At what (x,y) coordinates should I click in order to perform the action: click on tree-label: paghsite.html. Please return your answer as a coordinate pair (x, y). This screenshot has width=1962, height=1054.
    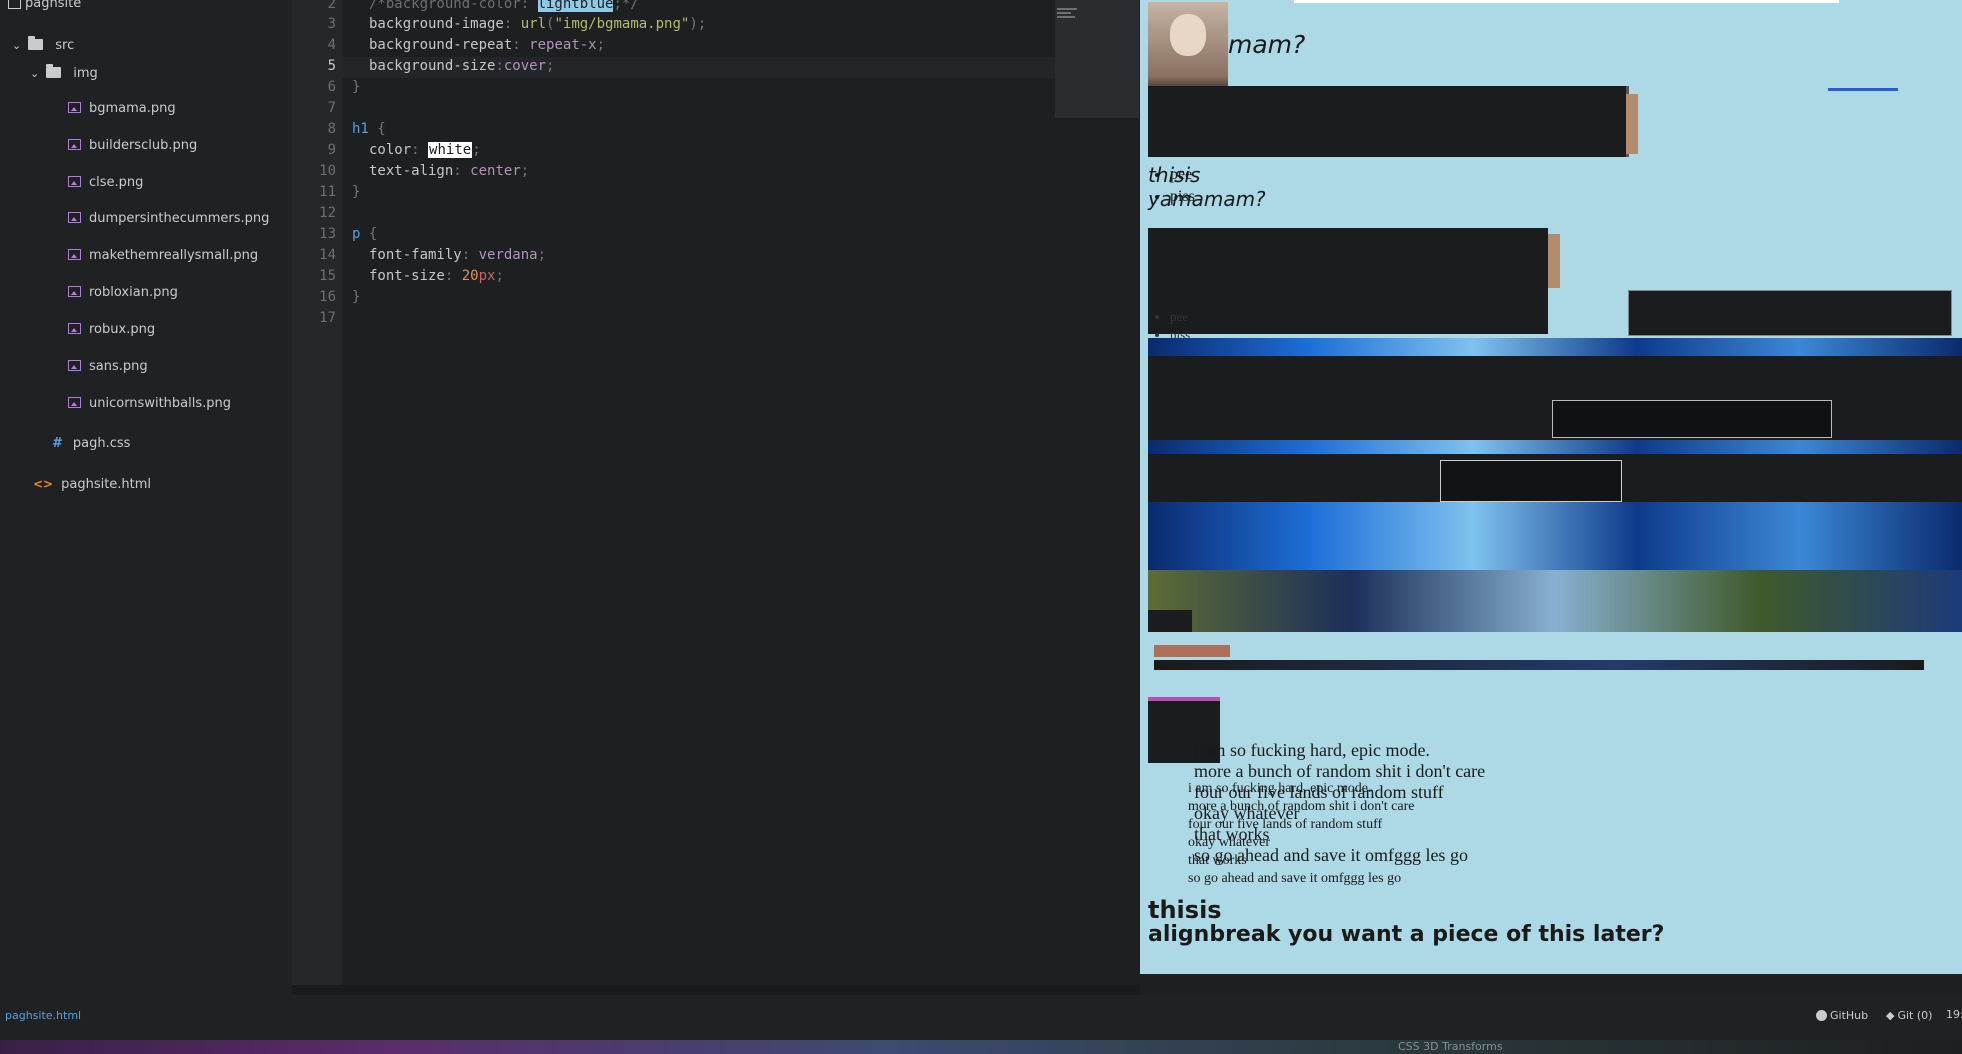
    Looking at the image, I should click on (106, 484).